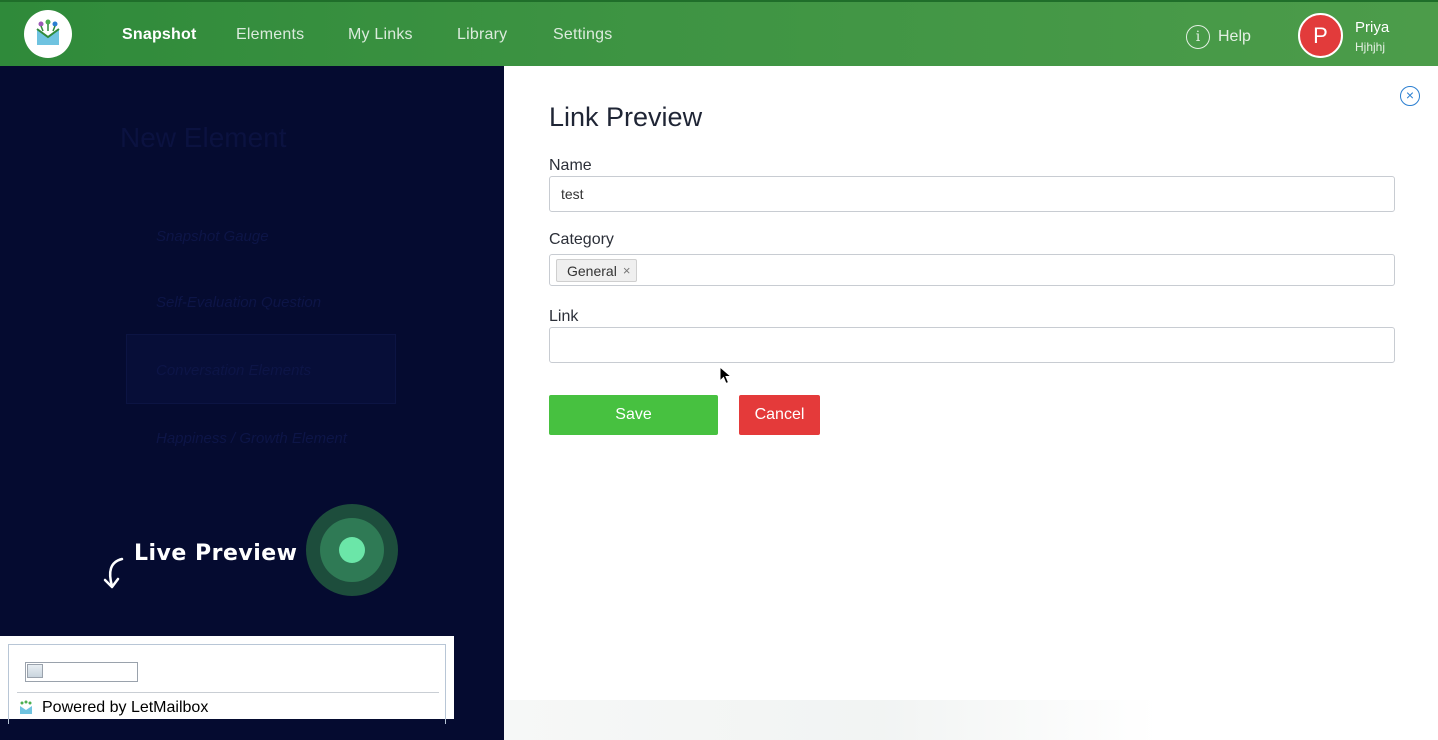 The width and height of the screenshot is (1438, 740). What do you see at coordinates (1320, 35) in the screenshot?
I see `user-avatar: P` at bounding box center [1320, 35].